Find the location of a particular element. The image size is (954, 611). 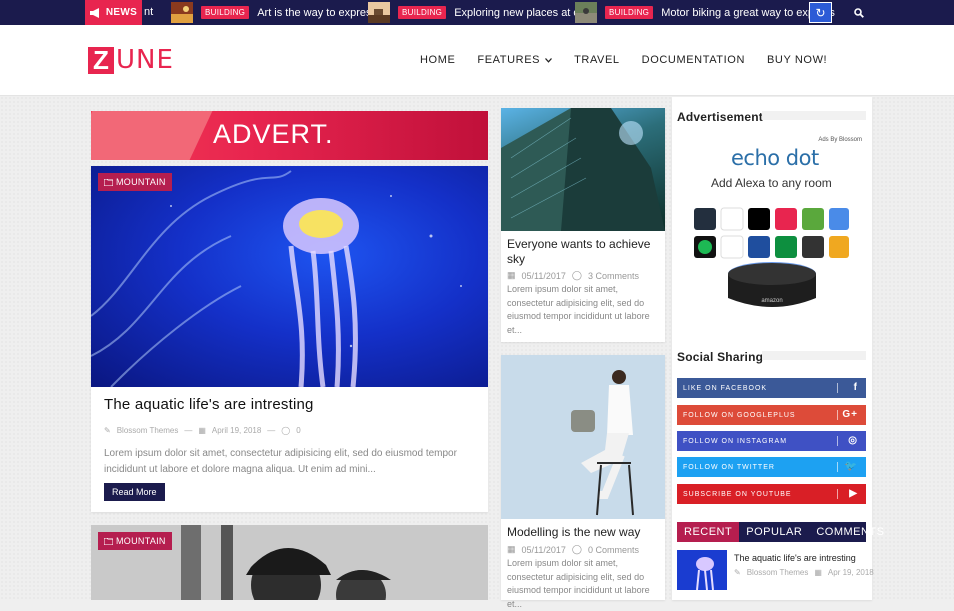

googleplus-label: FOLLOW ON GOOGLEPLUS is located at coordinates (739, 415).